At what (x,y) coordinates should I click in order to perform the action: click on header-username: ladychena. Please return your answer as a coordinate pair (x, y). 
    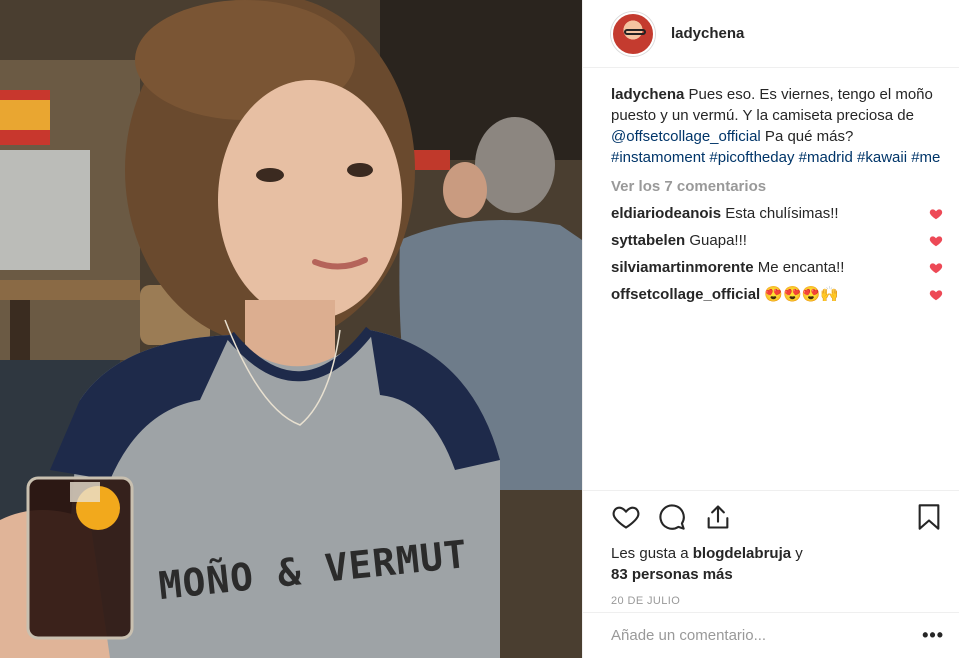
    Looking at the image, I should click on (707, 33).